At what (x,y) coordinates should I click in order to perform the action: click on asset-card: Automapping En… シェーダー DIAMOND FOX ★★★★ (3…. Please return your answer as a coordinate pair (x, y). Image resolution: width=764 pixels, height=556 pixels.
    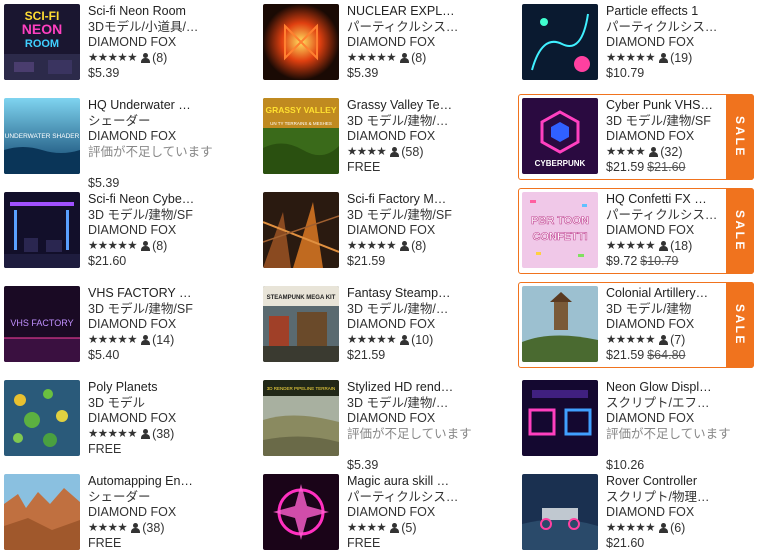
    Looking at the image, I should click on (125, 513).